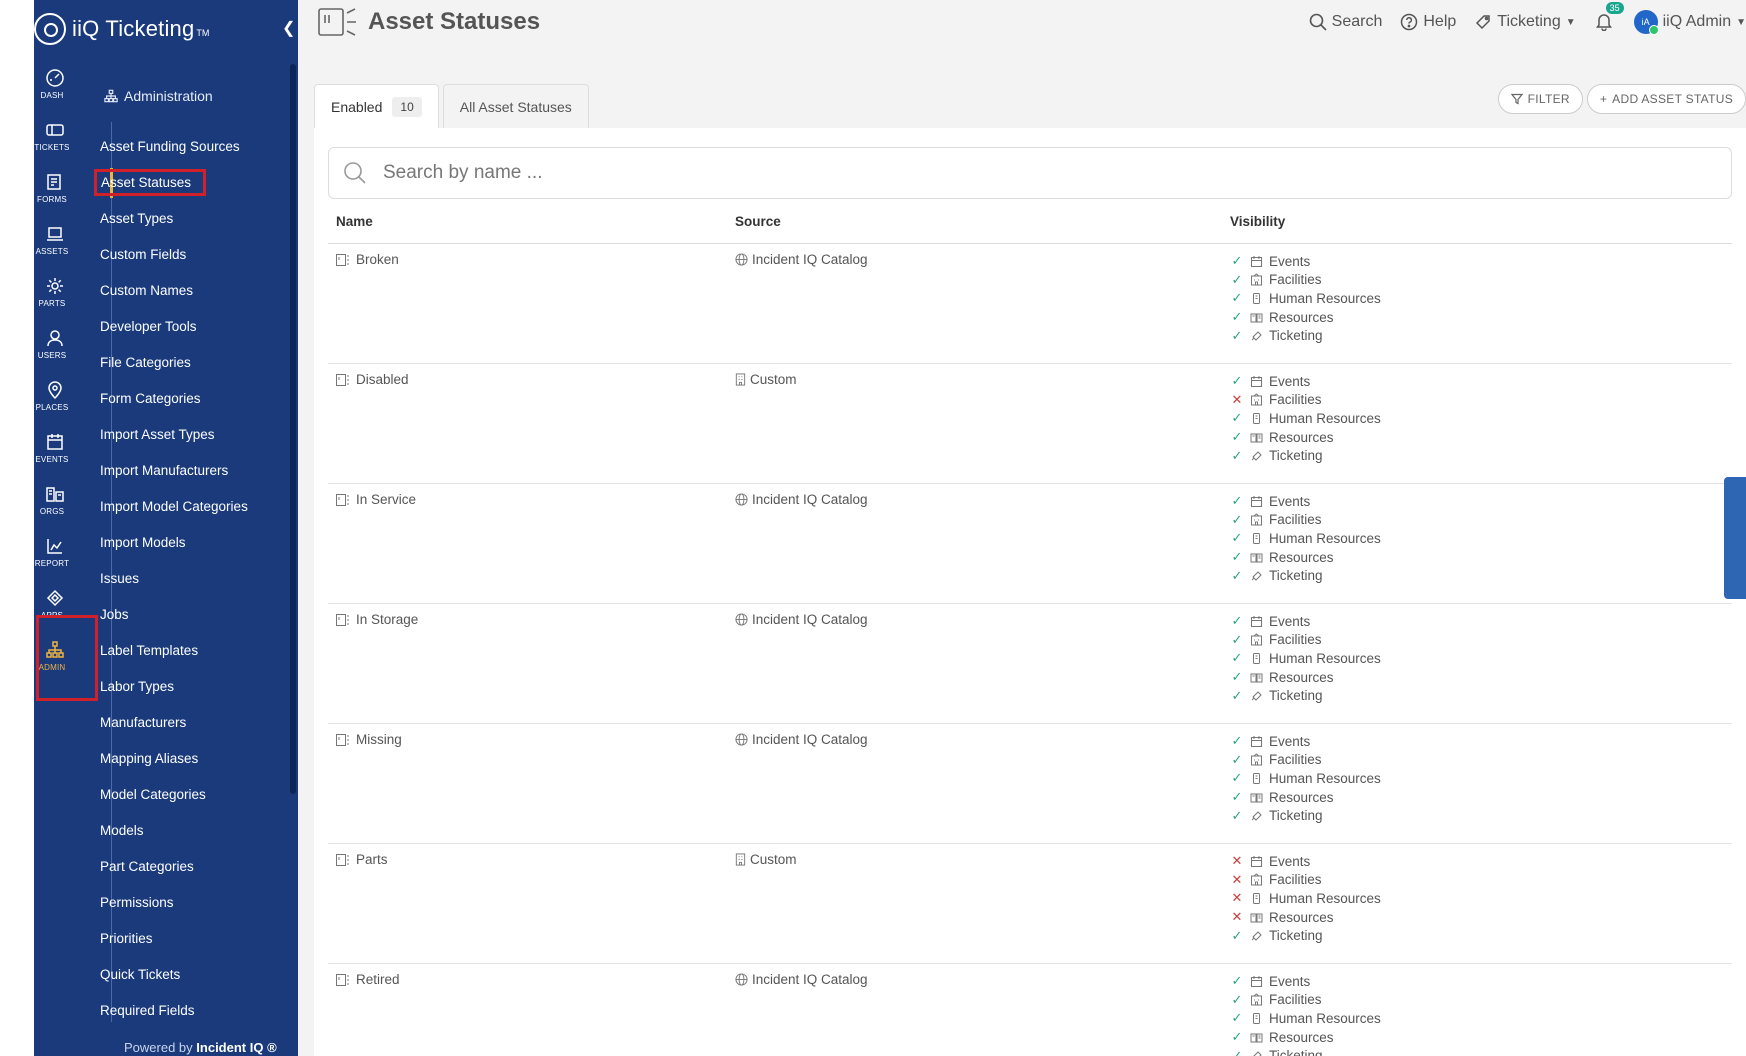 The image size is (1746, 1056). I want to click on sidebar-item-label: Asset Types, so click(137, 218).